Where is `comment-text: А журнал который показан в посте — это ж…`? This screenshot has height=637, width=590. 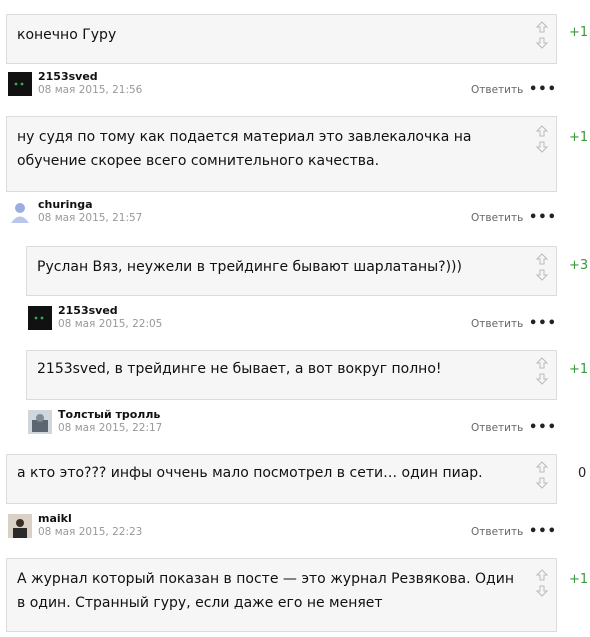 comment-text: А журнал который показан в посте — это ж… is located at coordinates (265, 591).